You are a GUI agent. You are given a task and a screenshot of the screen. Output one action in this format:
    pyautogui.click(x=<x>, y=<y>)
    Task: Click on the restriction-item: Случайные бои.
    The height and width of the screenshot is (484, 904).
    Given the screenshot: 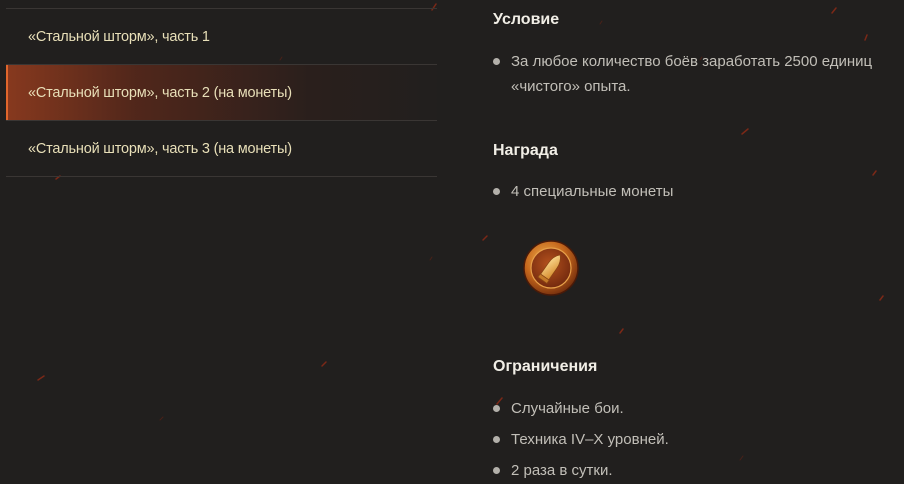 What is the action you would take?
    pyautogui.click(x=558, y=408)
    